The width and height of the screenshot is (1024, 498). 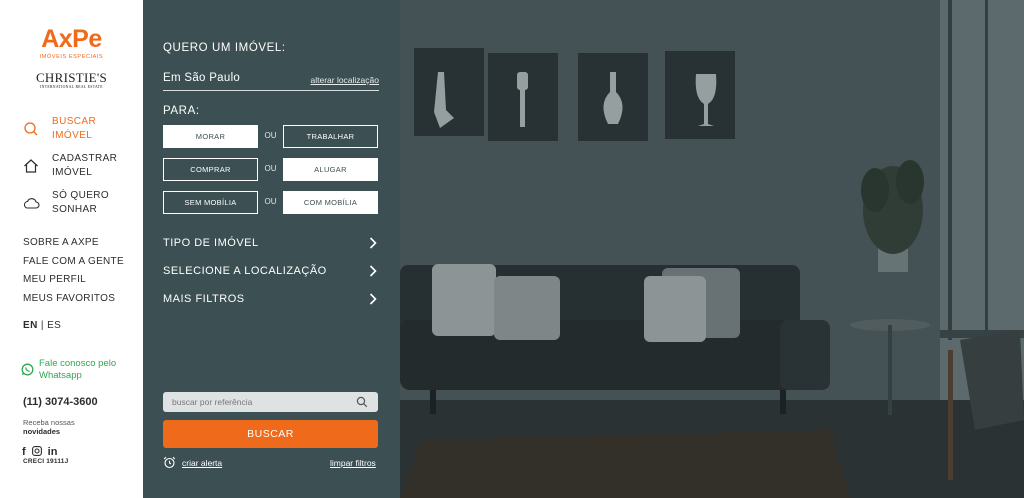 I want to click on axpe-tagline: IMÓVEIS ESPECIAIS, so click(x=71, y=57).